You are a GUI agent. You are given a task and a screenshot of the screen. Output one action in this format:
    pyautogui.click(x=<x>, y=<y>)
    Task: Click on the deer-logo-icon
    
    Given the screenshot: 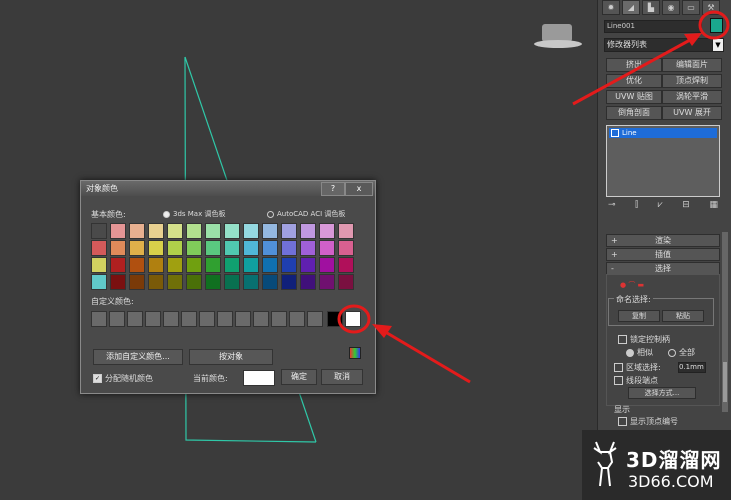 What is the action you would take?
    pyautogui.click(x=605, y=464)
    